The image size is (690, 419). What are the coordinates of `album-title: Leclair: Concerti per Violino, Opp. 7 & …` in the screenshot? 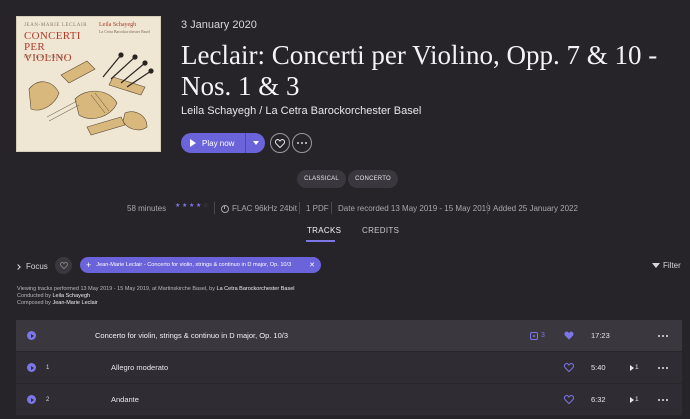 It's located at (419, 70).